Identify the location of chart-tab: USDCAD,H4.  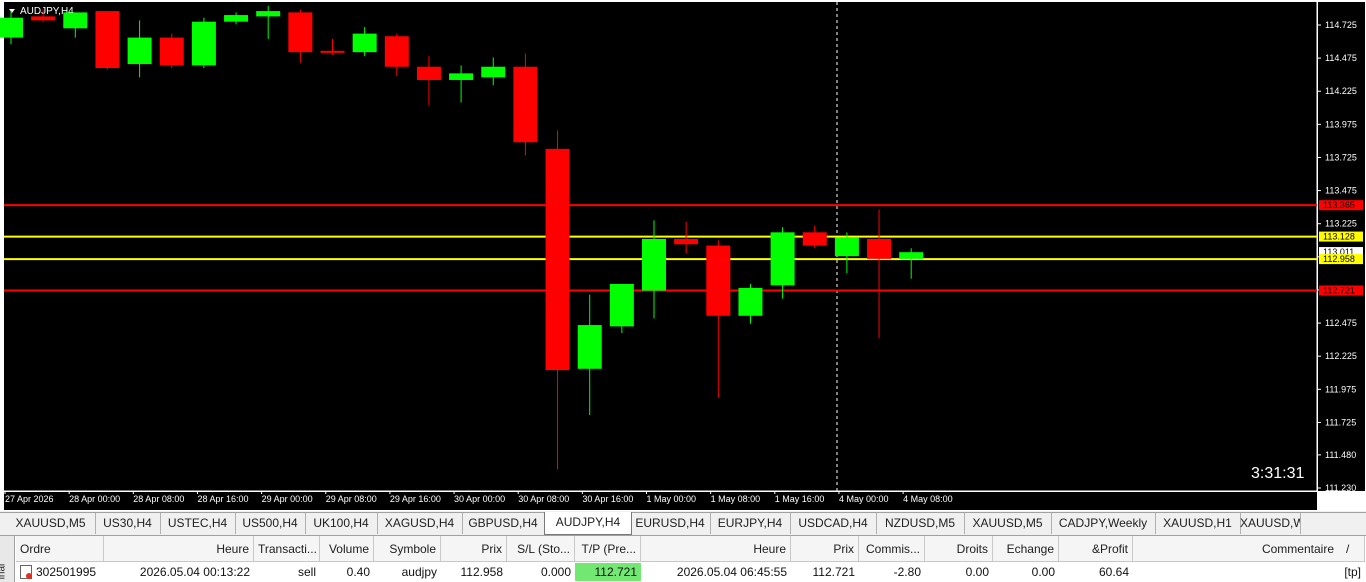
(833, 523).